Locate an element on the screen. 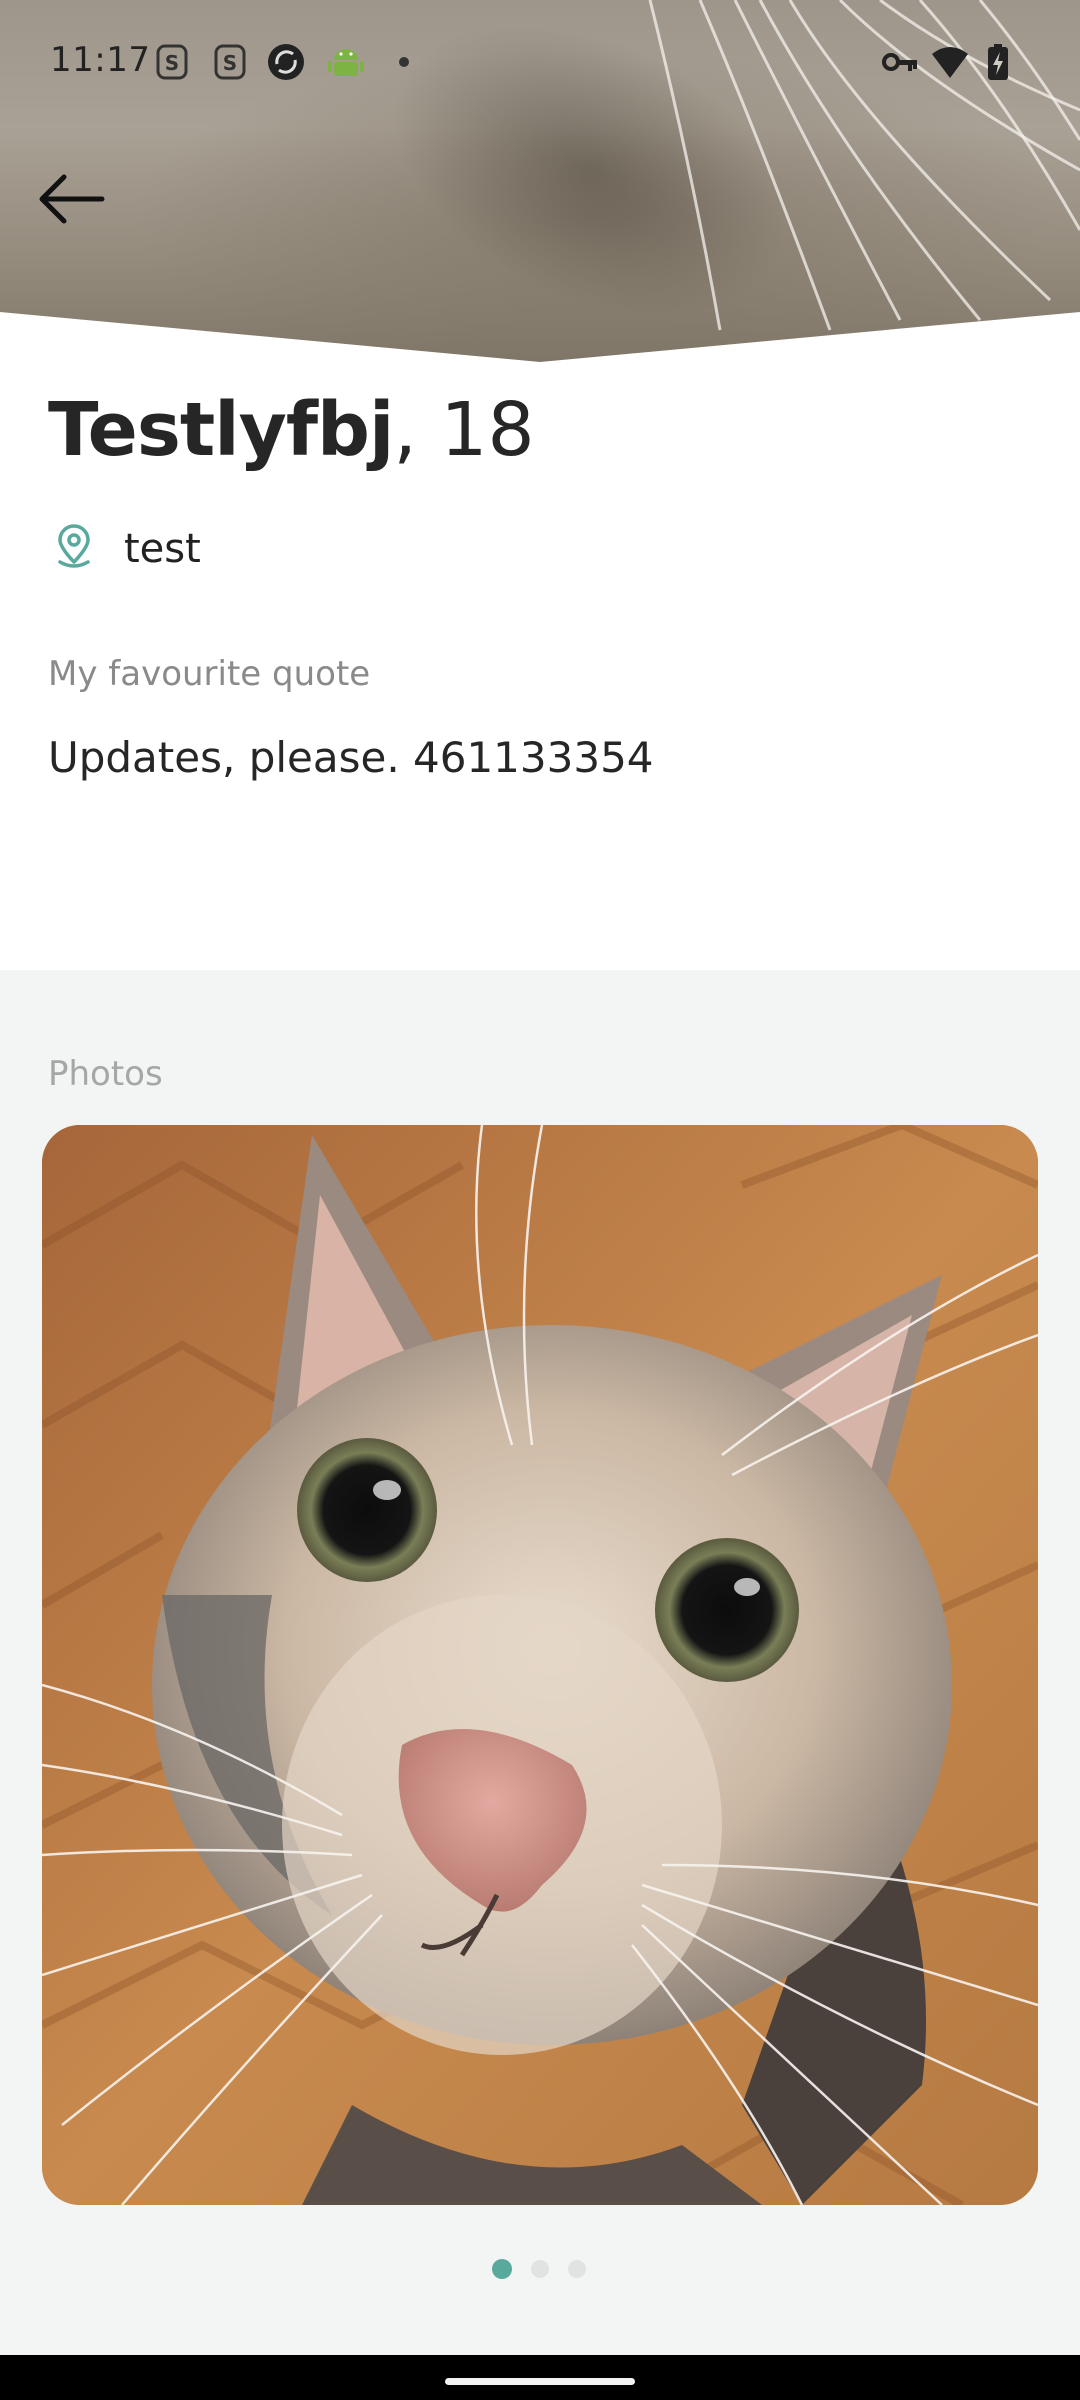  carousel-indicator is located at coordinates (540, 2271).